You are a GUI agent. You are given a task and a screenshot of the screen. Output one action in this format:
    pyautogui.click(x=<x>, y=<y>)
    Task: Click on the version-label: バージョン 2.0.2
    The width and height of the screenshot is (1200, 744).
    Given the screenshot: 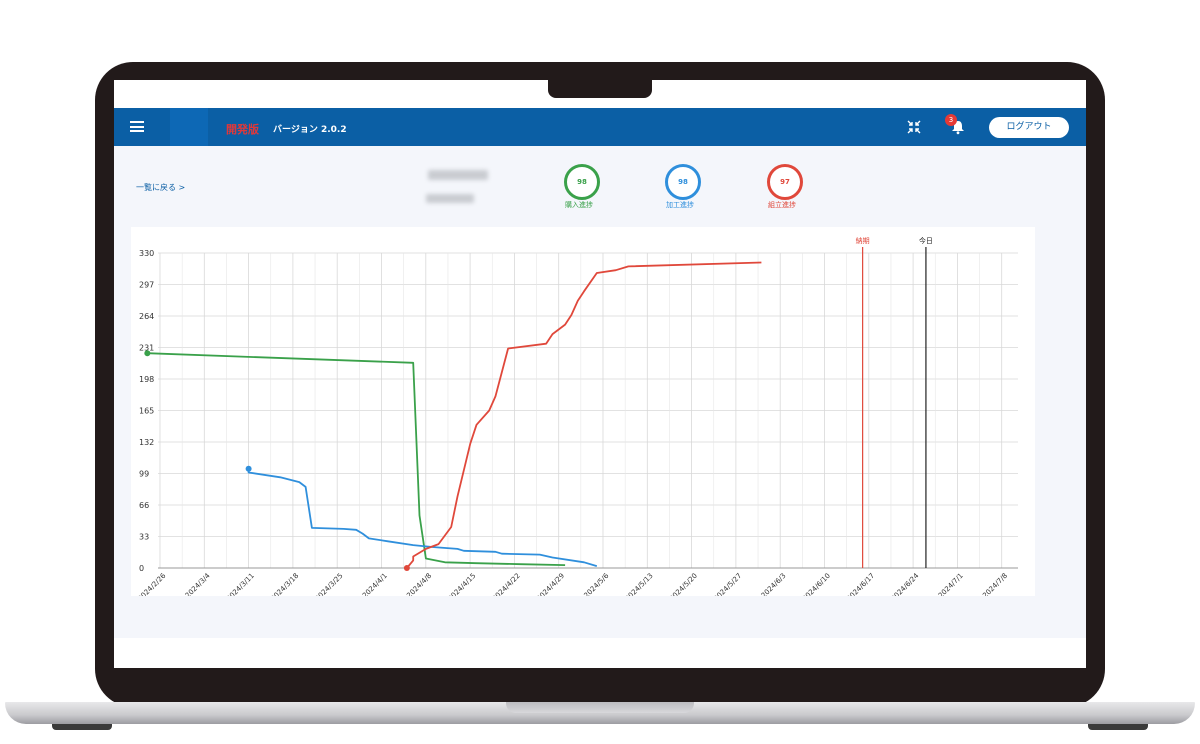 What is the action you would take?
    pyautogui.click(x=310, y=130)
    